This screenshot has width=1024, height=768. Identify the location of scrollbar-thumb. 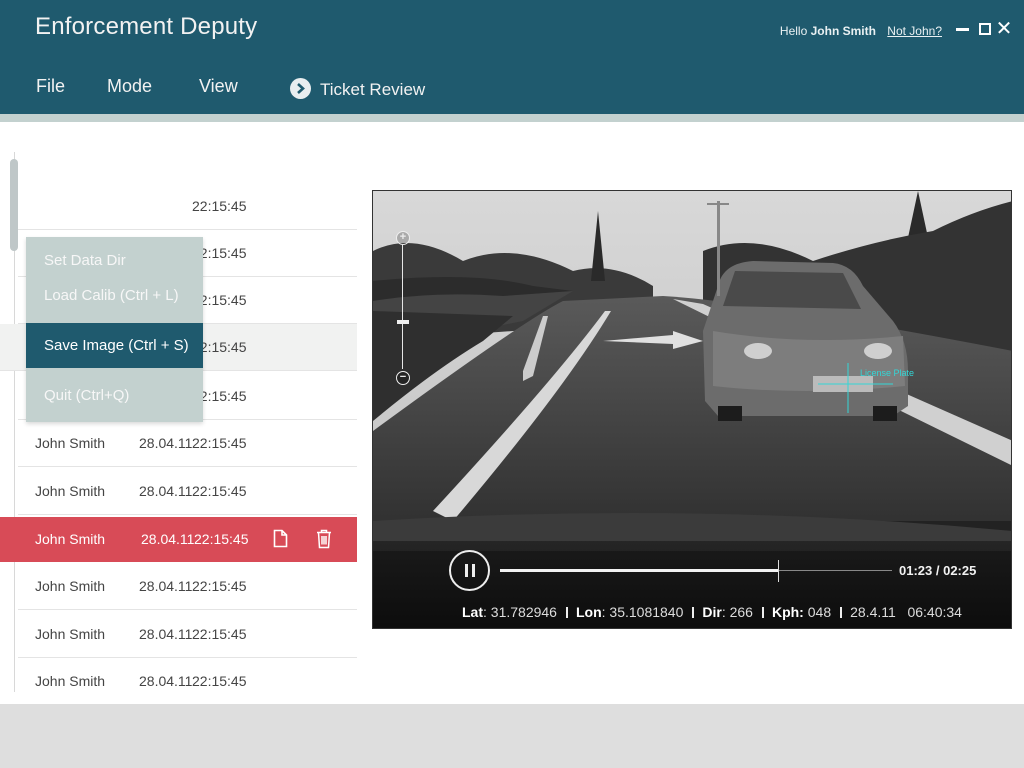
(14, 205).